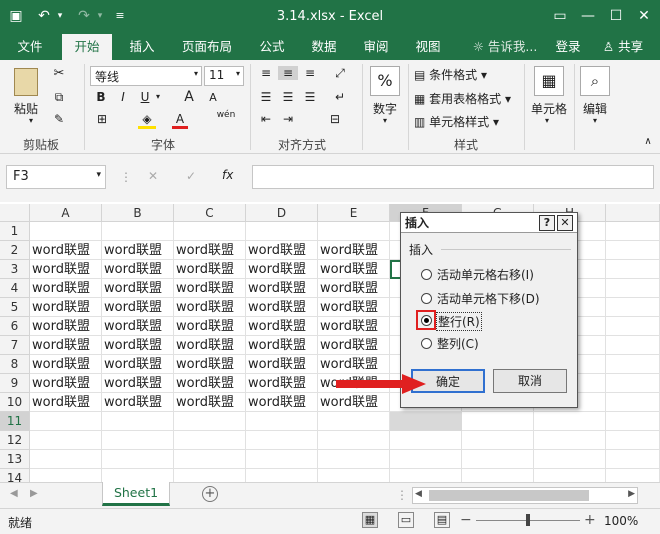 The width and height of the screenshot is (660, 534). Describe the element at coordinates (59, 73) in the screenshot. I see `cut-icon: ✂` at that location.